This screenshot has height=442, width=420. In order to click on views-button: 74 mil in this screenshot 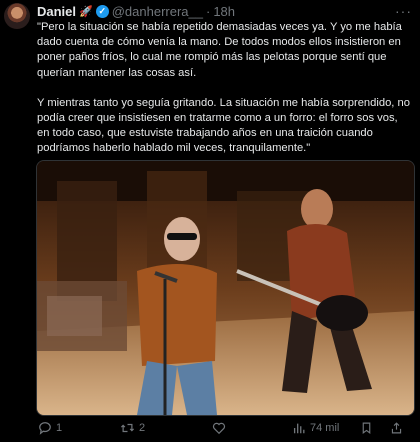, I will do `click(315, 428)`.